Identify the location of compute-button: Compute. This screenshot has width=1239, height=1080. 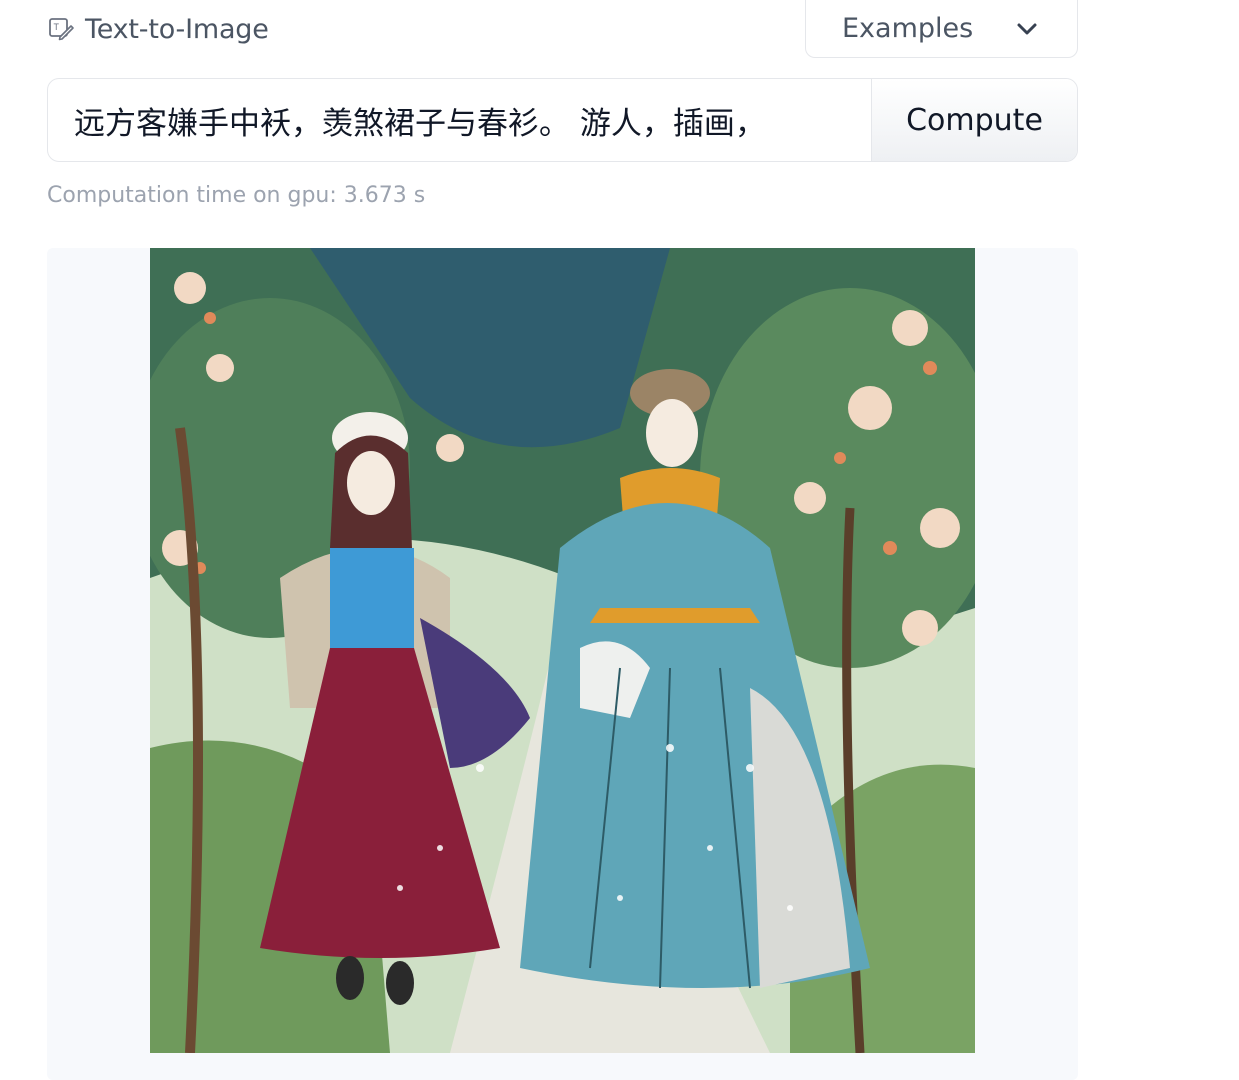
(974, 120).